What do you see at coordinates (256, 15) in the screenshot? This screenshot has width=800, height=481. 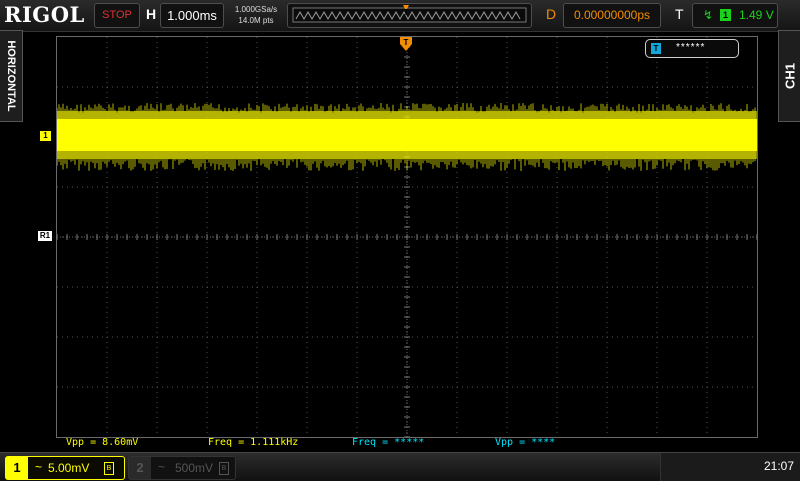 I see `acquisition-info: 1.000GSa/s 14.0M pts` at bounding box center [256, 15].